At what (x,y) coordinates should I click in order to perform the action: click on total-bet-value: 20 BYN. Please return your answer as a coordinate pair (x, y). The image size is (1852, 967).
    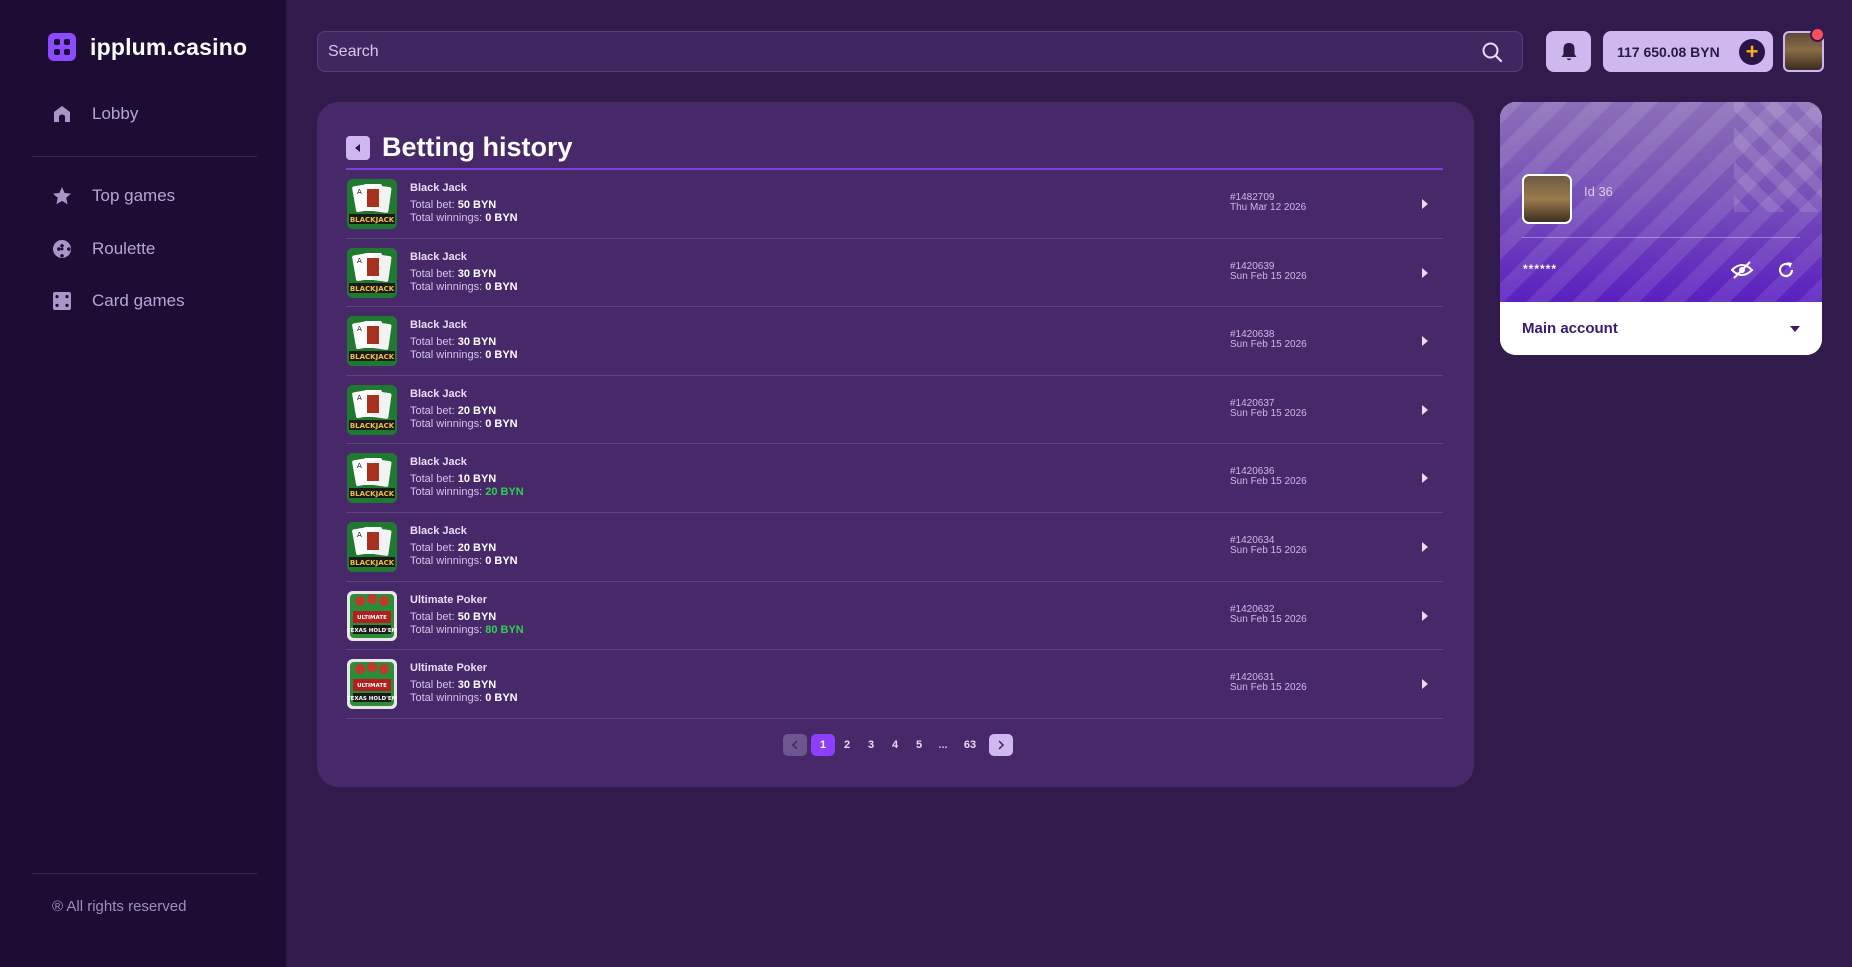
    Looking at the image, I should click on (477, 547).